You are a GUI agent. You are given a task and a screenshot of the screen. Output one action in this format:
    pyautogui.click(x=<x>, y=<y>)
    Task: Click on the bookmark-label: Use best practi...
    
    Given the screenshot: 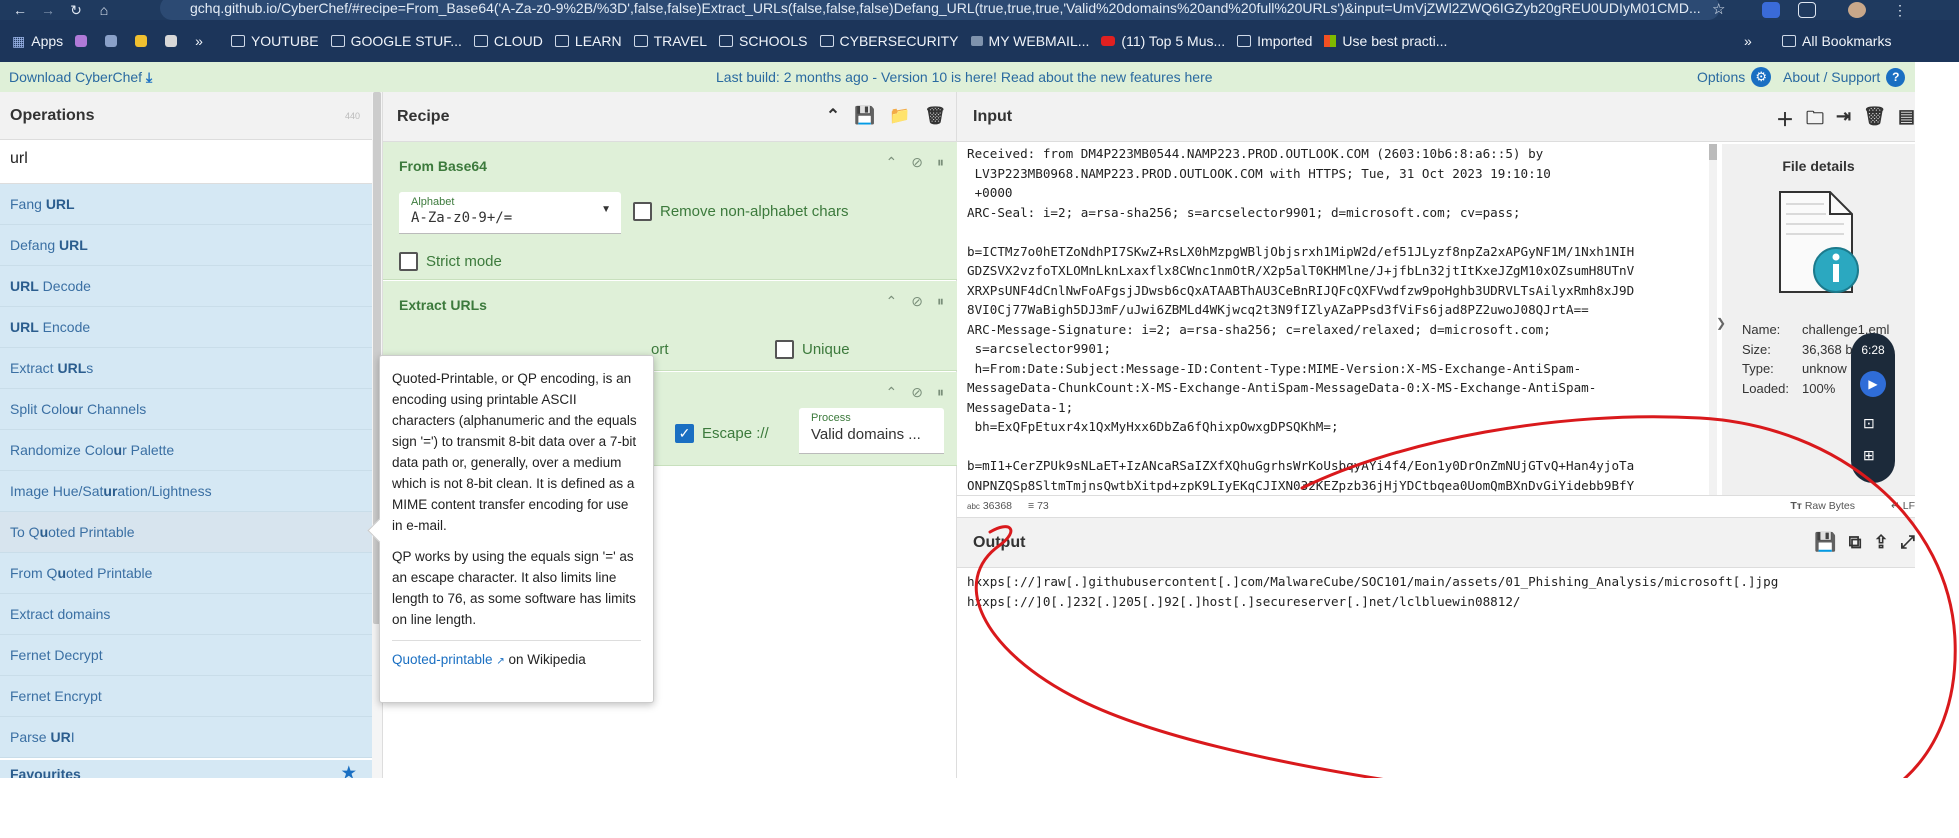 What is the action you would take?
    pyautogui.click(x=1395, y=41)
    